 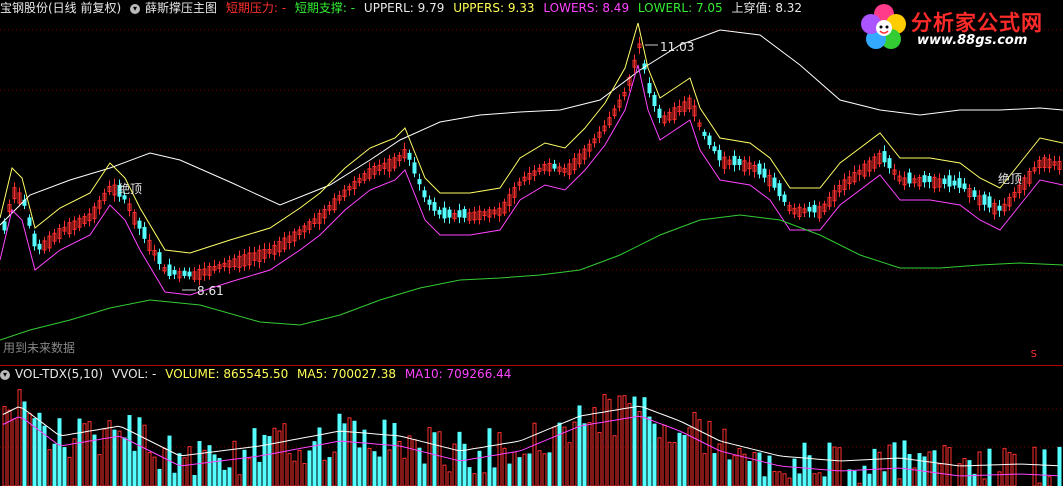 What do you see at coordinates (494, 8) in the screenshot?
I see `uppers-value: UPPERS: 9.33` at bounding box center [494, 8].